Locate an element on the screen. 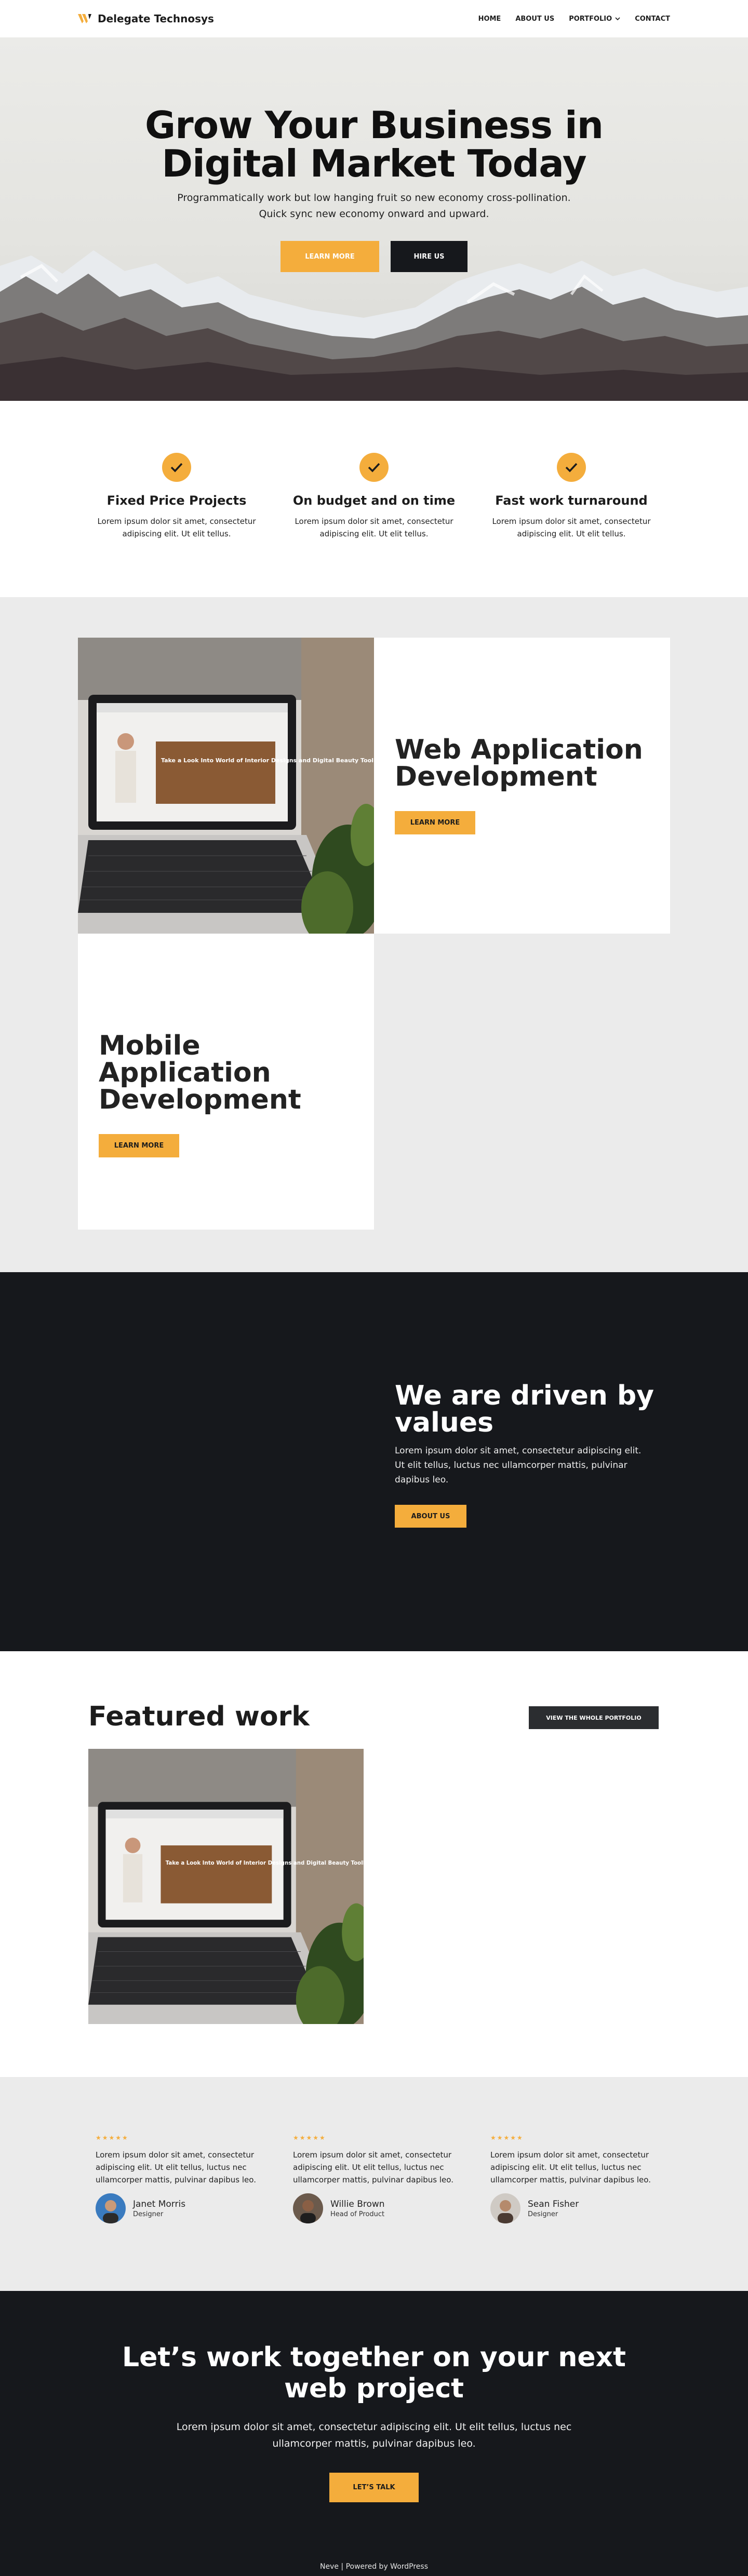 This screenshot has height=2576, width=748. cta-title-line1: Let’s work together on your next is located at coordinates (374, 2357).